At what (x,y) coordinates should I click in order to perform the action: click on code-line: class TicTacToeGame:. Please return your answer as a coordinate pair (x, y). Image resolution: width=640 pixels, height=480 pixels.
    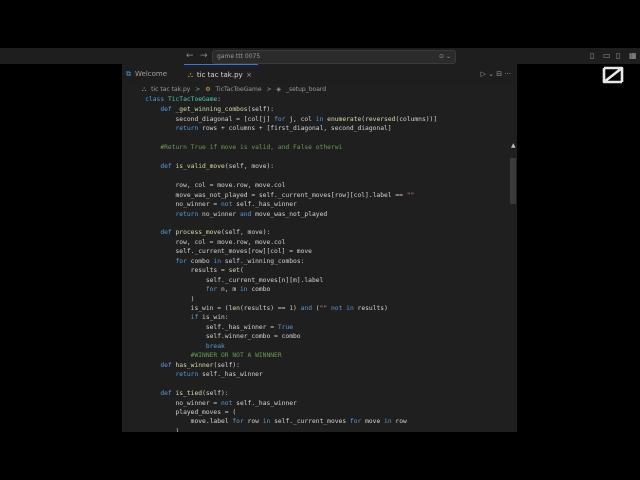
    Looking at the image, I should click on (176, 99).